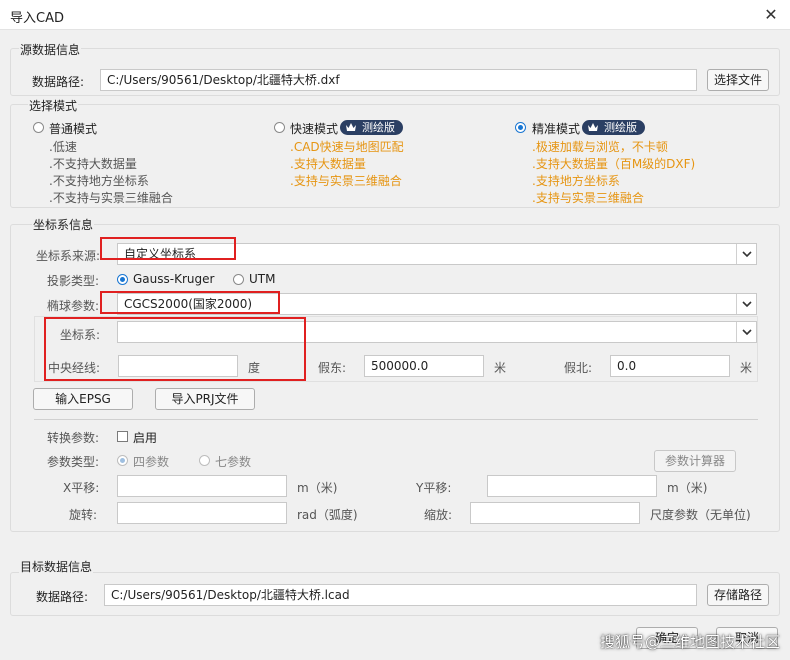 This screenshot has height=660, width=790. I want to click on mode-fast-badge: 测绘版, so click(371, 127).